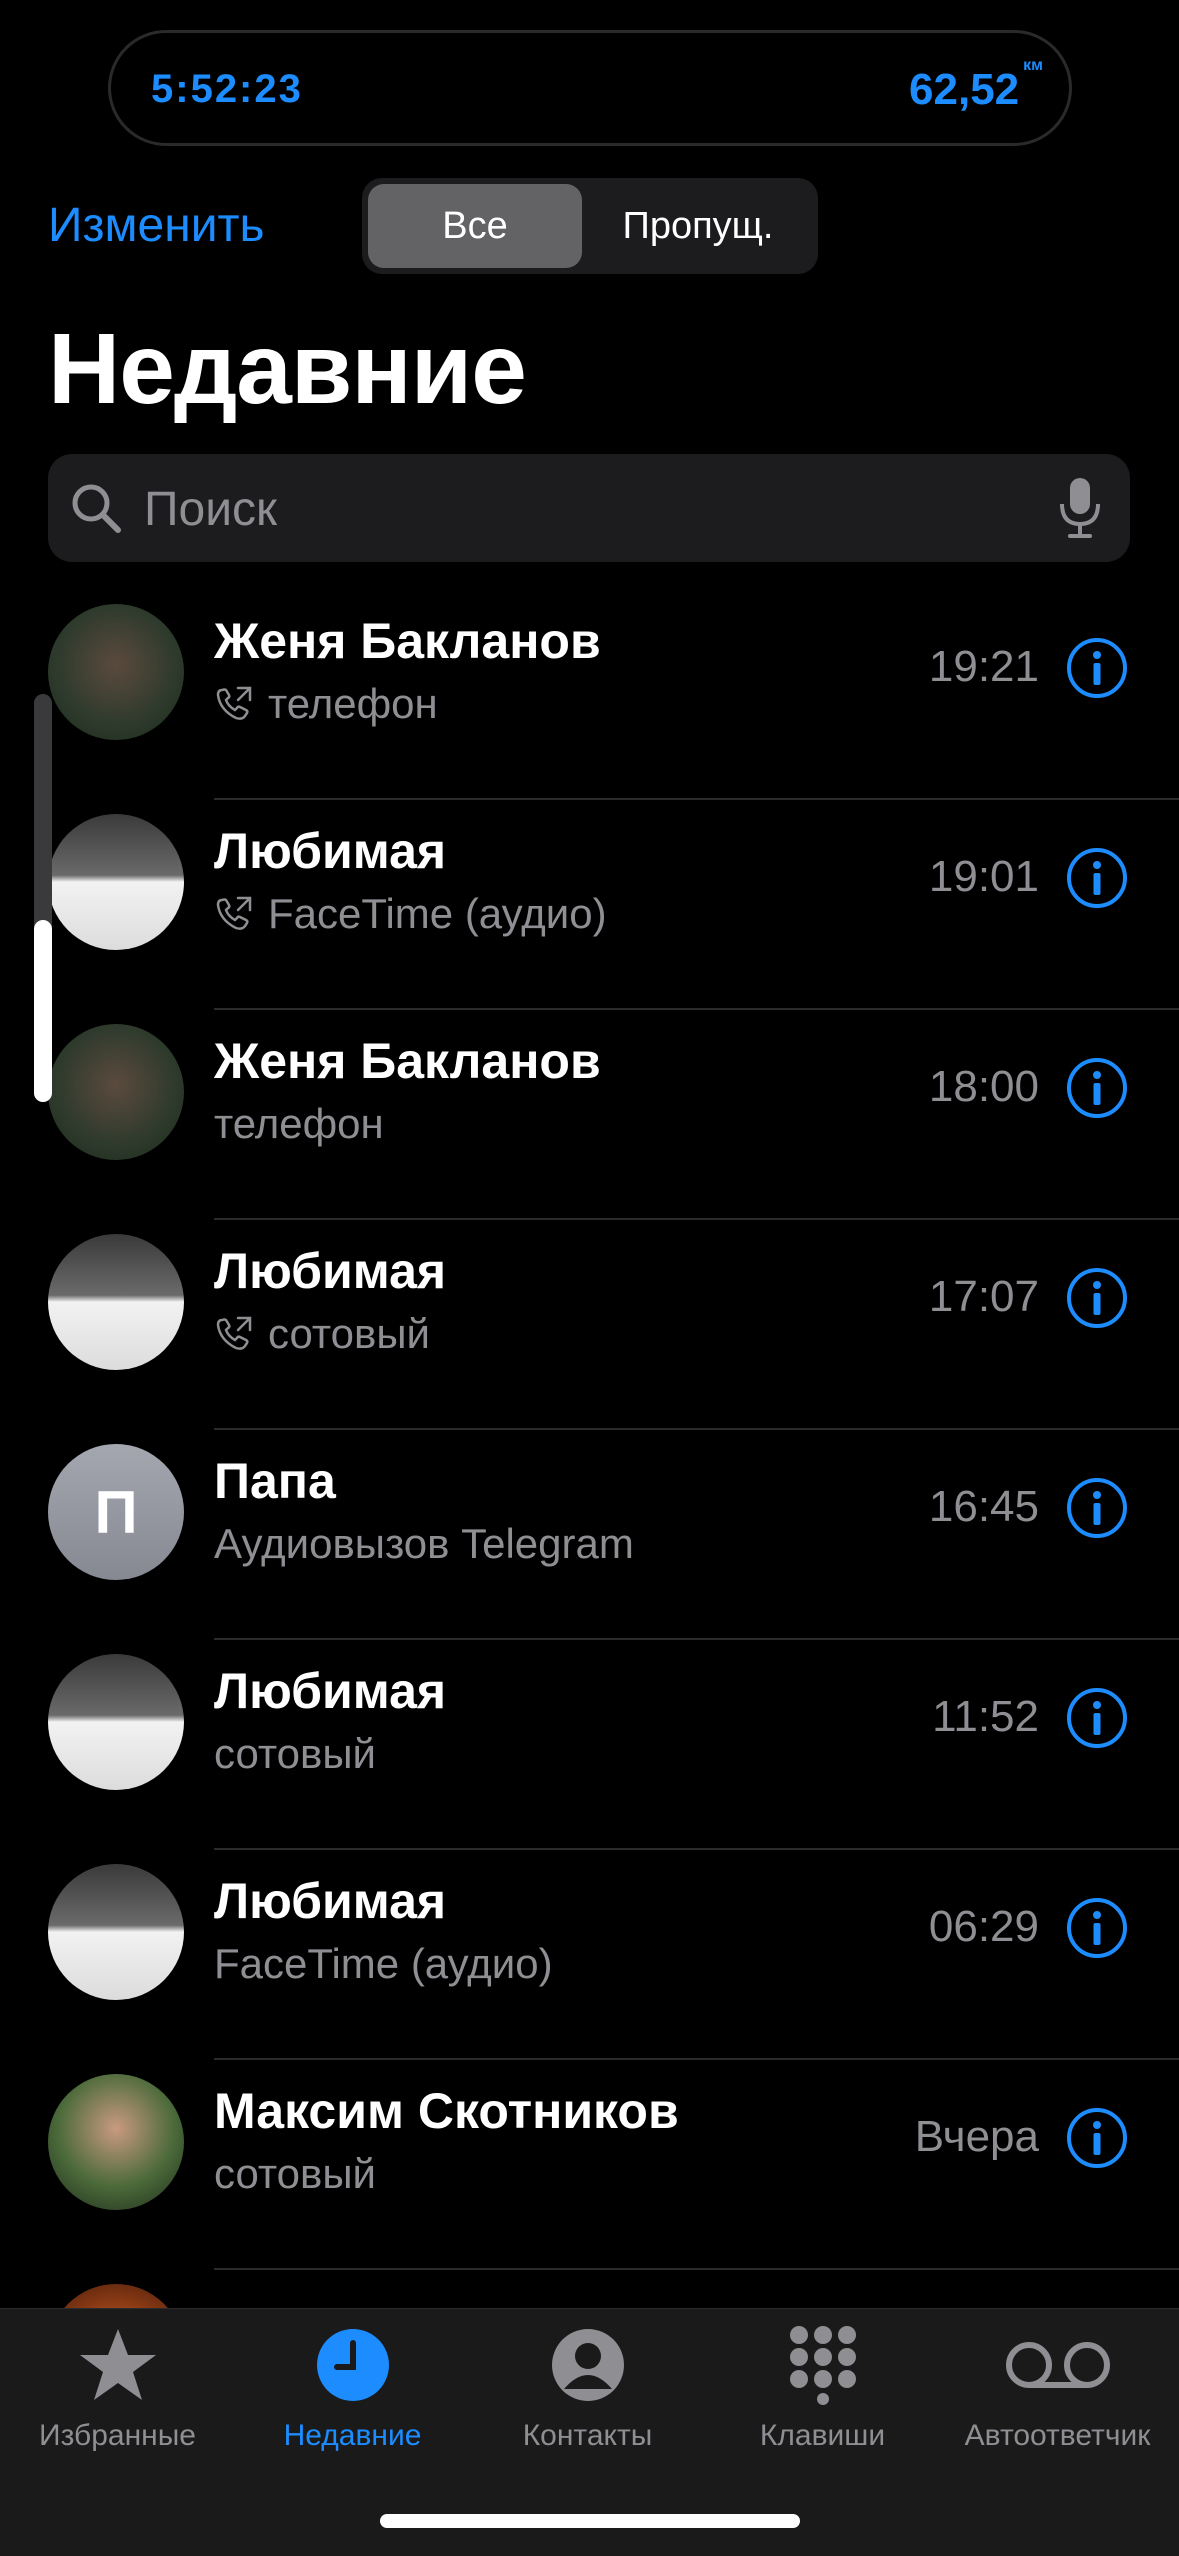  What do you see at coordinates (1057, 2365) in the screenshot?
I see `voicemail-icon` at bounding box center [1057, 2365].